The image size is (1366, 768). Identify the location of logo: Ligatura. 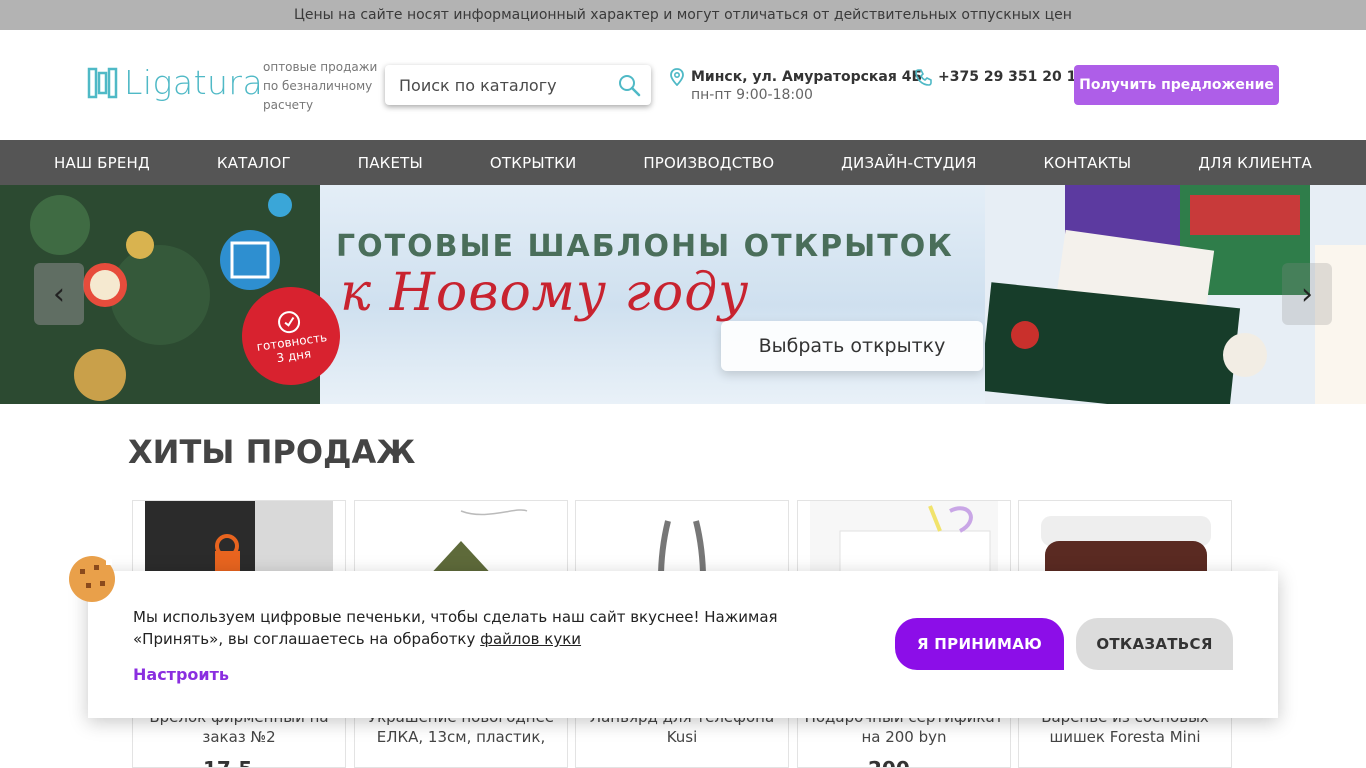
(174, 82).